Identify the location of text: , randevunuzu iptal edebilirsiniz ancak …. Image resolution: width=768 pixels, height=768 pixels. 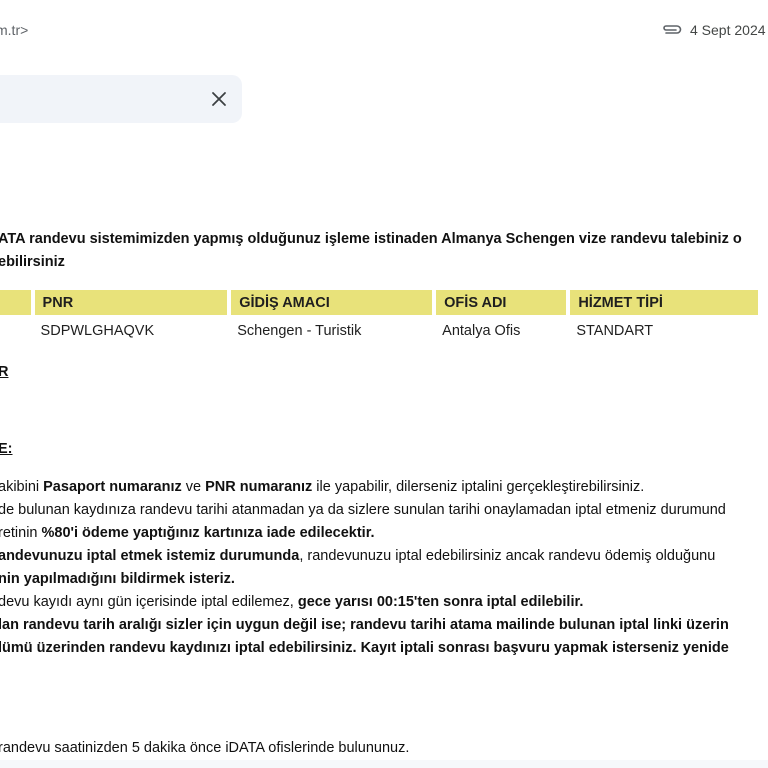
(507, 556).